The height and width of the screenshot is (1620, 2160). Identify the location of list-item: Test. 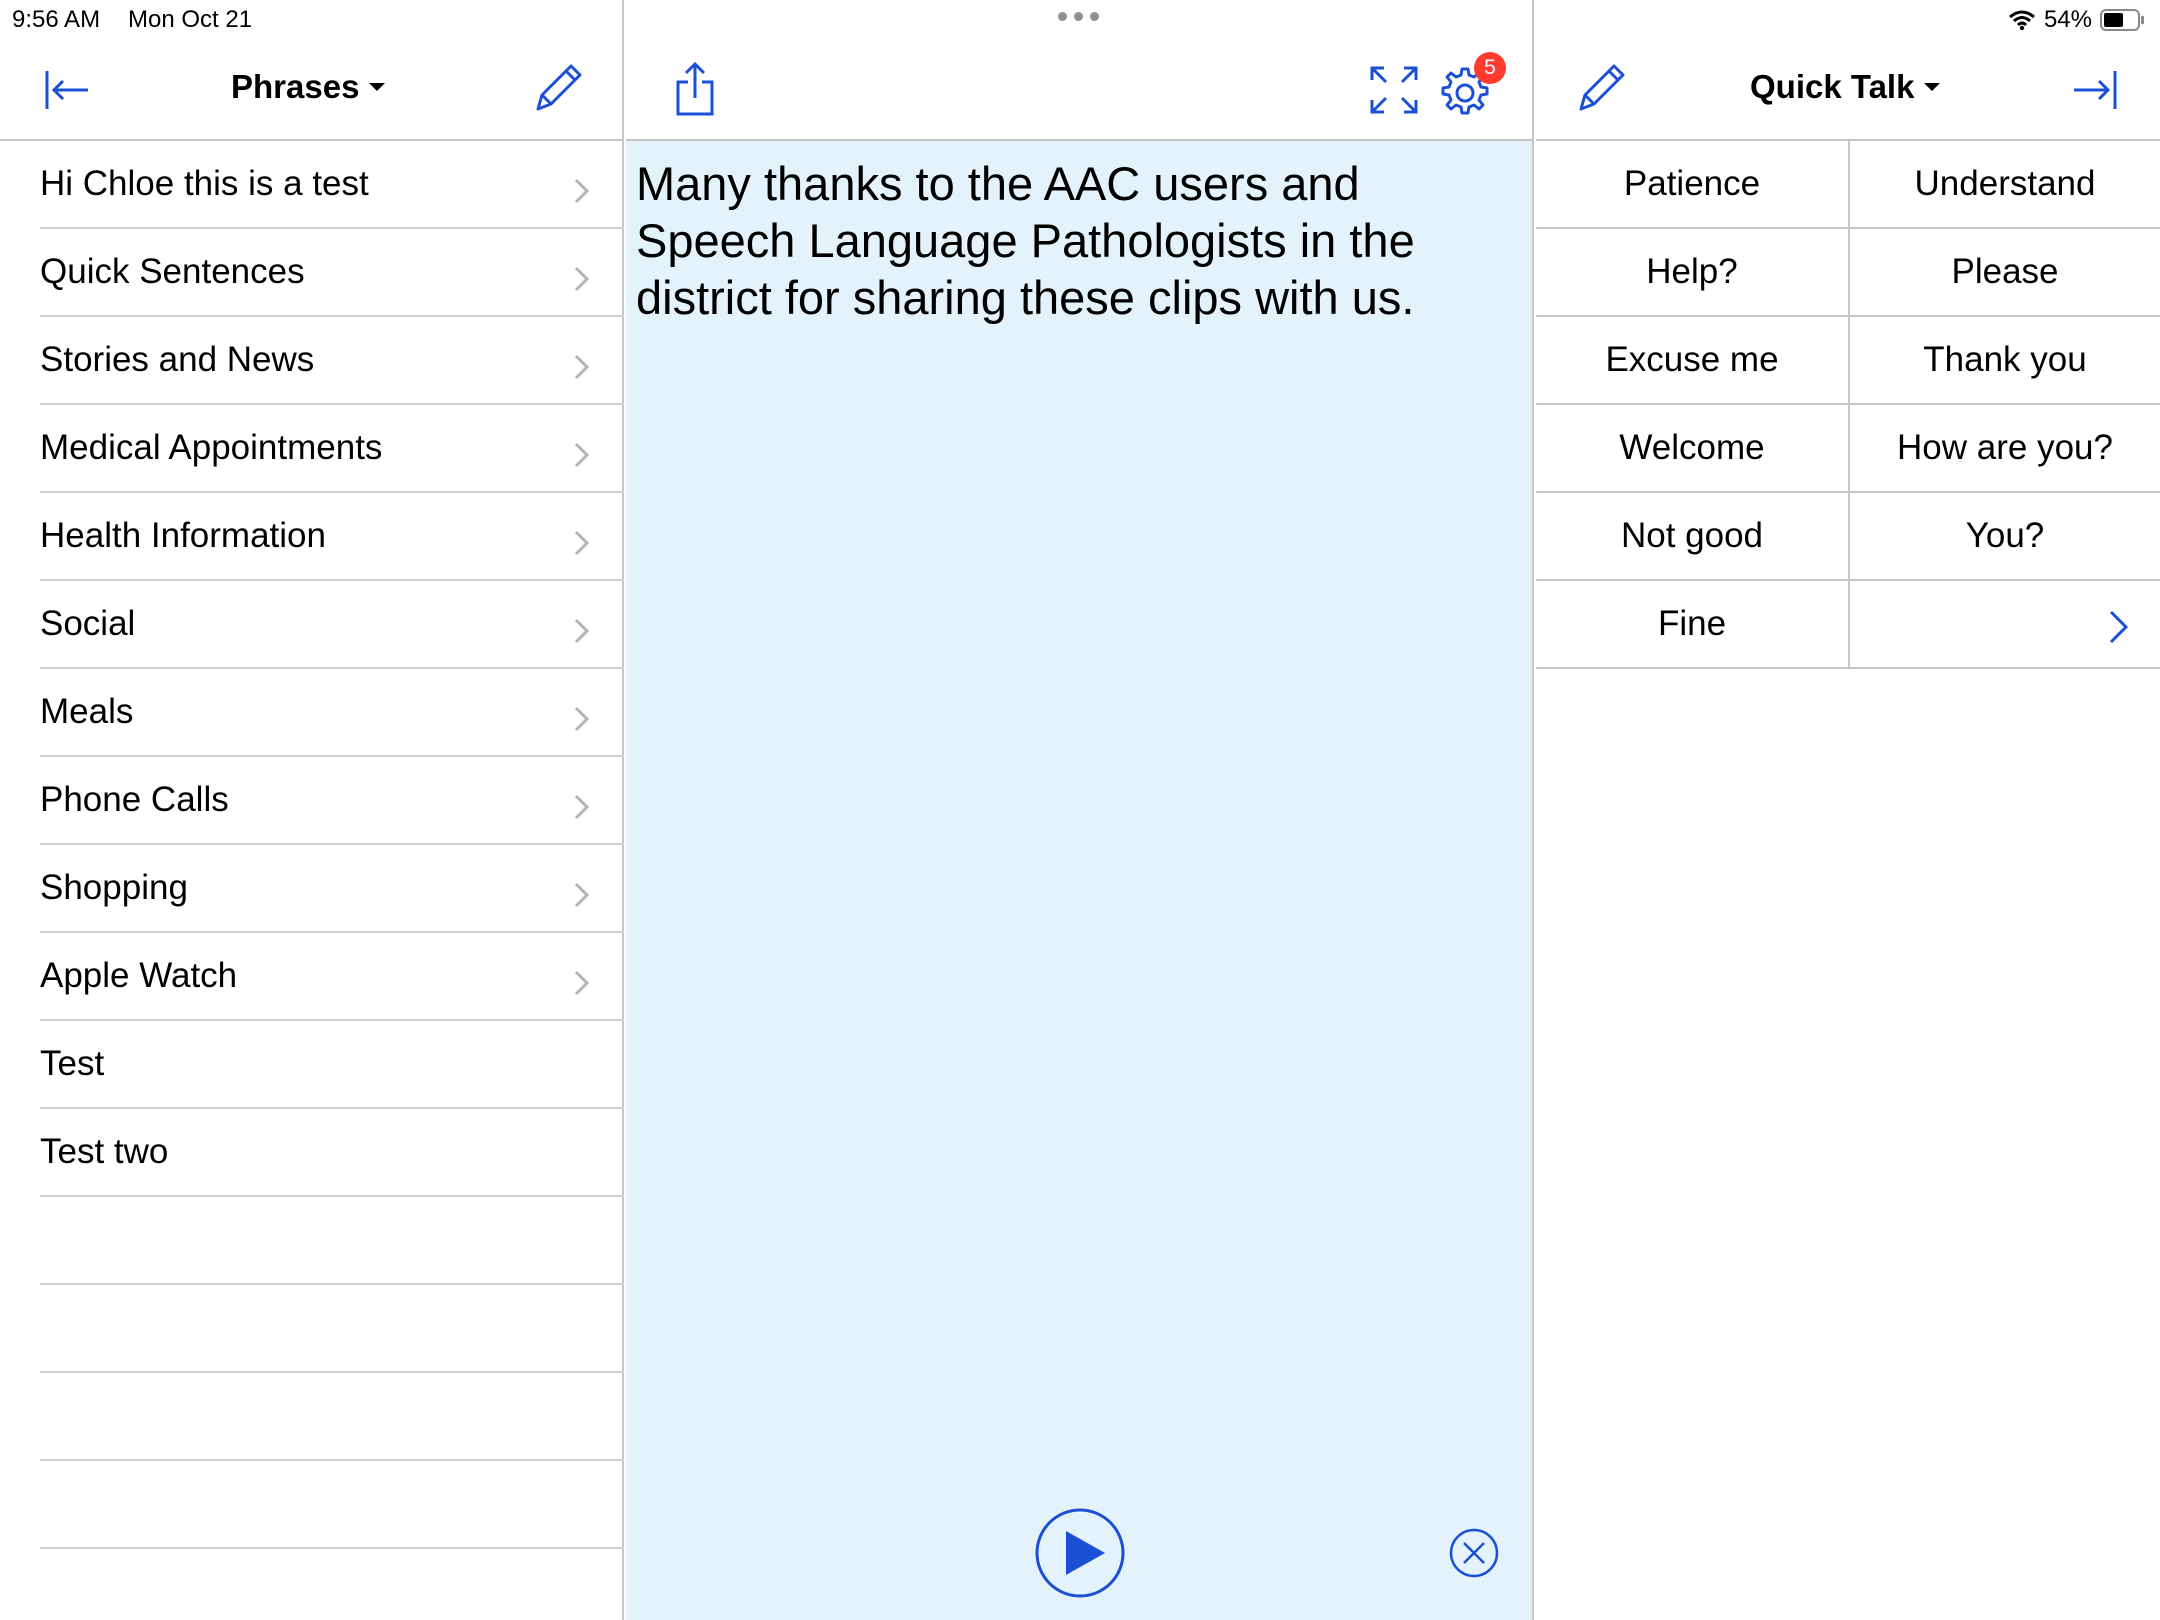
(332, 1065).